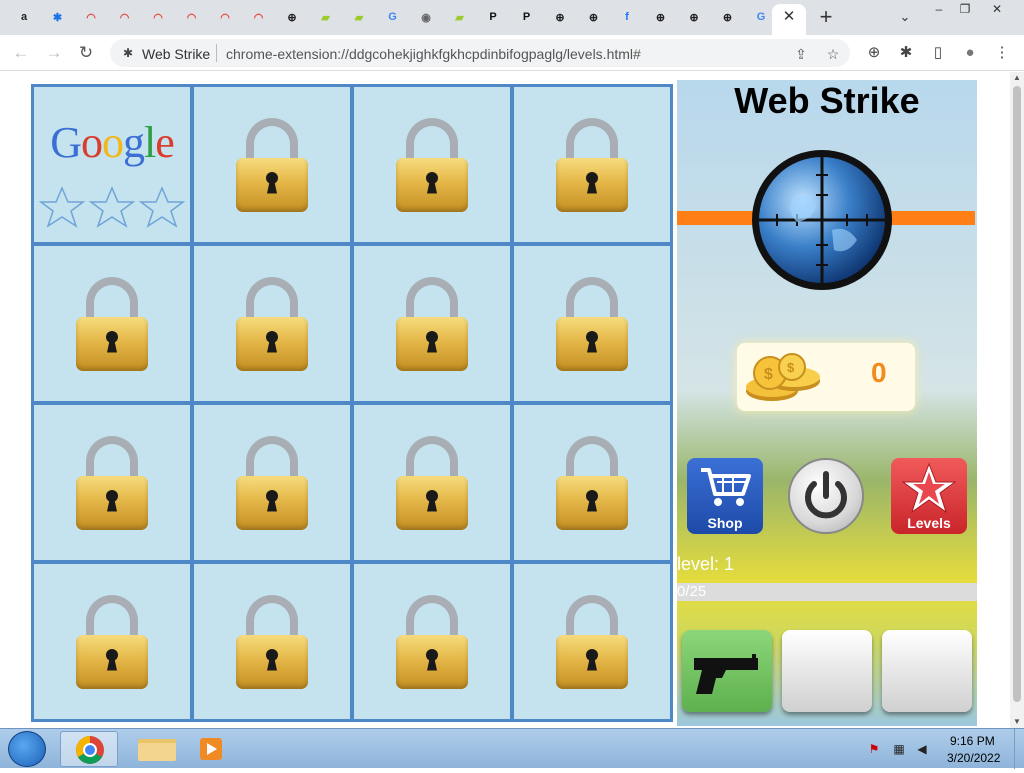 The width and height of the screenshot is (1024, 773). What do you see at coordinates (1017, 78) in the screenshot?
I see `scroll-up-icon: ▲` at bounding box center [1017, 78].